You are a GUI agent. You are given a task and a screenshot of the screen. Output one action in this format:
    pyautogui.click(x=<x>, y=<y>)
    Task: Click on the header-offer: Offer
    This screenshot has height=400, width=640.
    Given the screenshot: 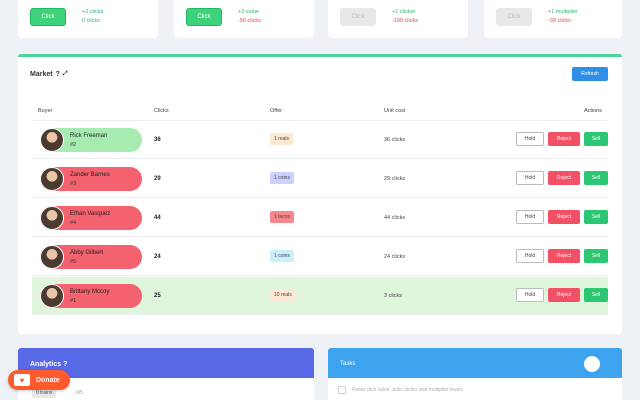 What is the action you would take?
    pyautogui.click(x=276, y=111)
    